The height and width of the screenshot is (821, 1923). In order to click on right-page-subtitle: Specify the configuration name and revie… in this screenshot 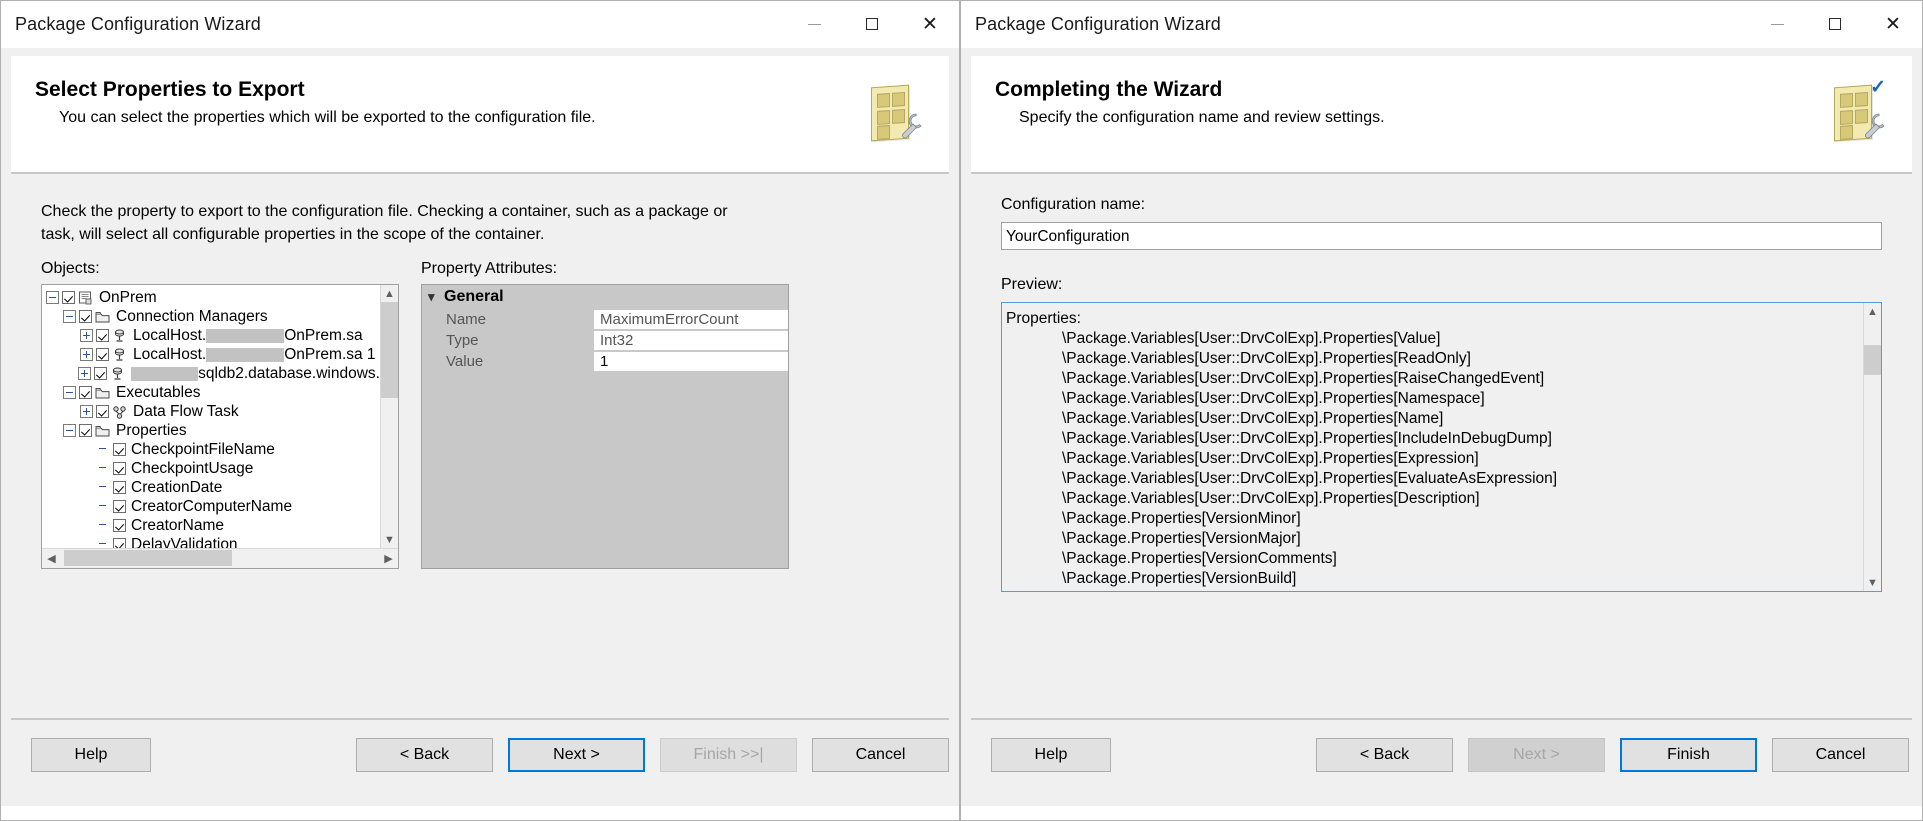, I will do `click(1202, 117)`.